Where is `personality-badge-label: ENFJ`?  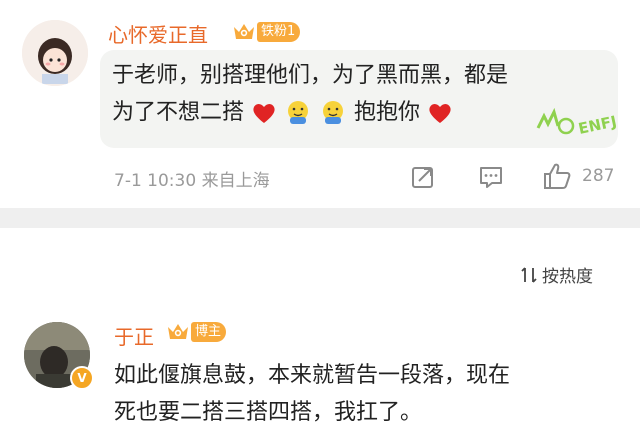
personality-badge-label: ENFJ is located at coordinates (598, 125).